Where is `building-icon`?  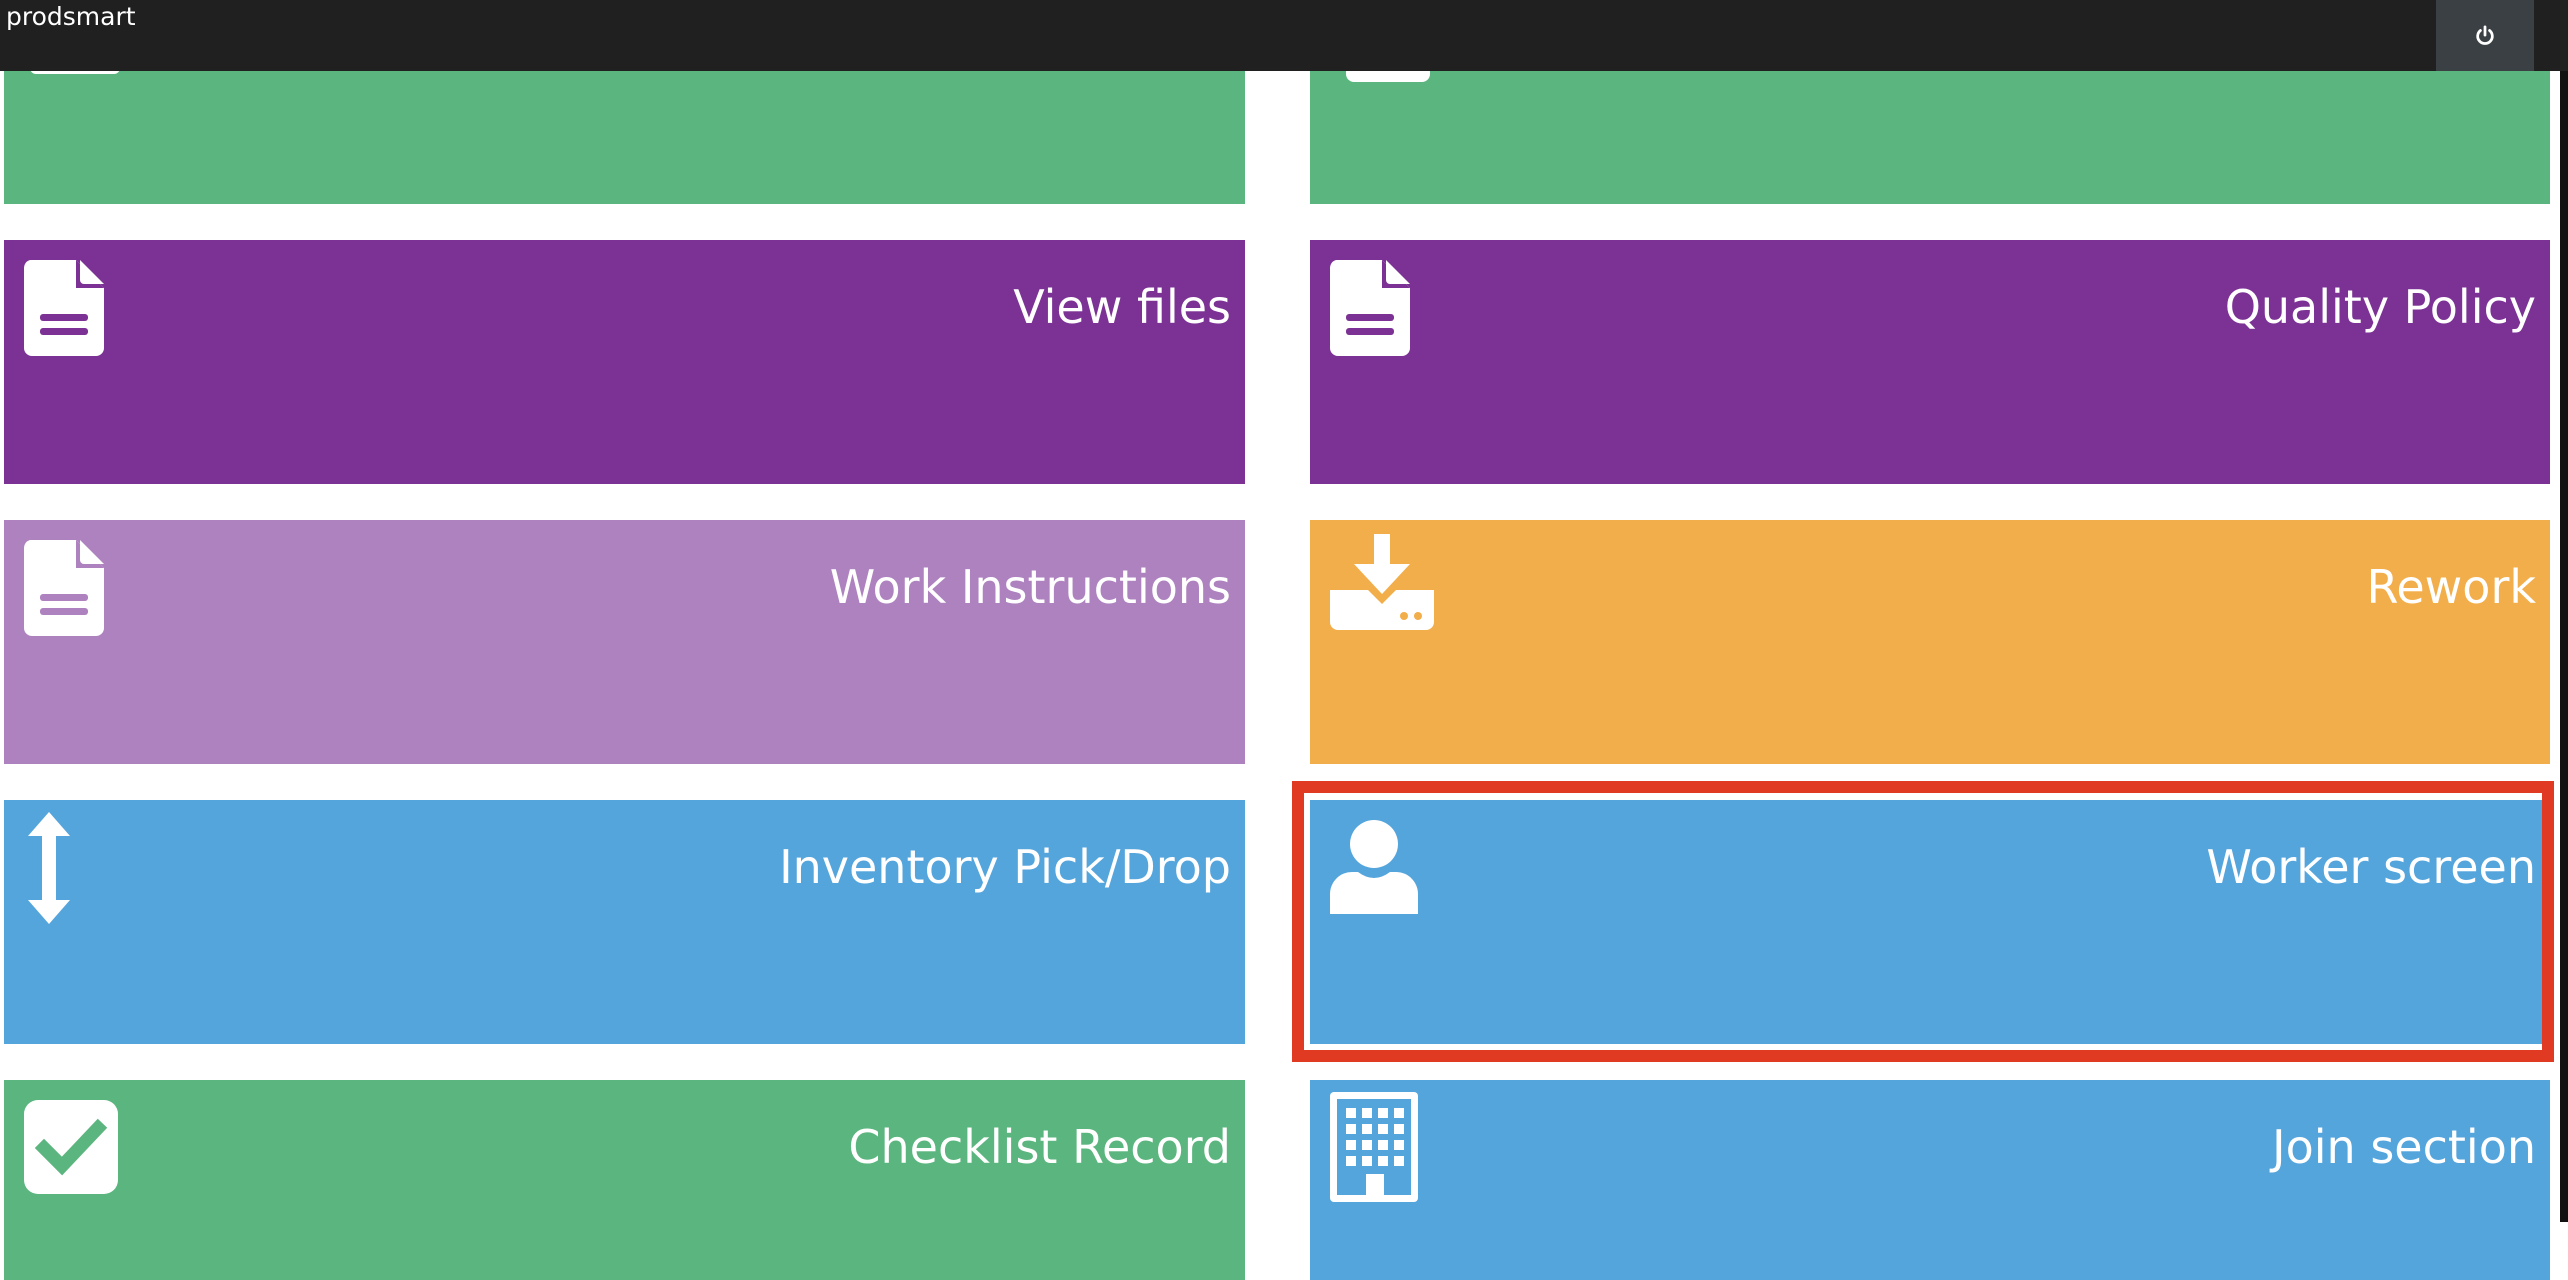
building-icon is located at coordinates (1374, 1147).